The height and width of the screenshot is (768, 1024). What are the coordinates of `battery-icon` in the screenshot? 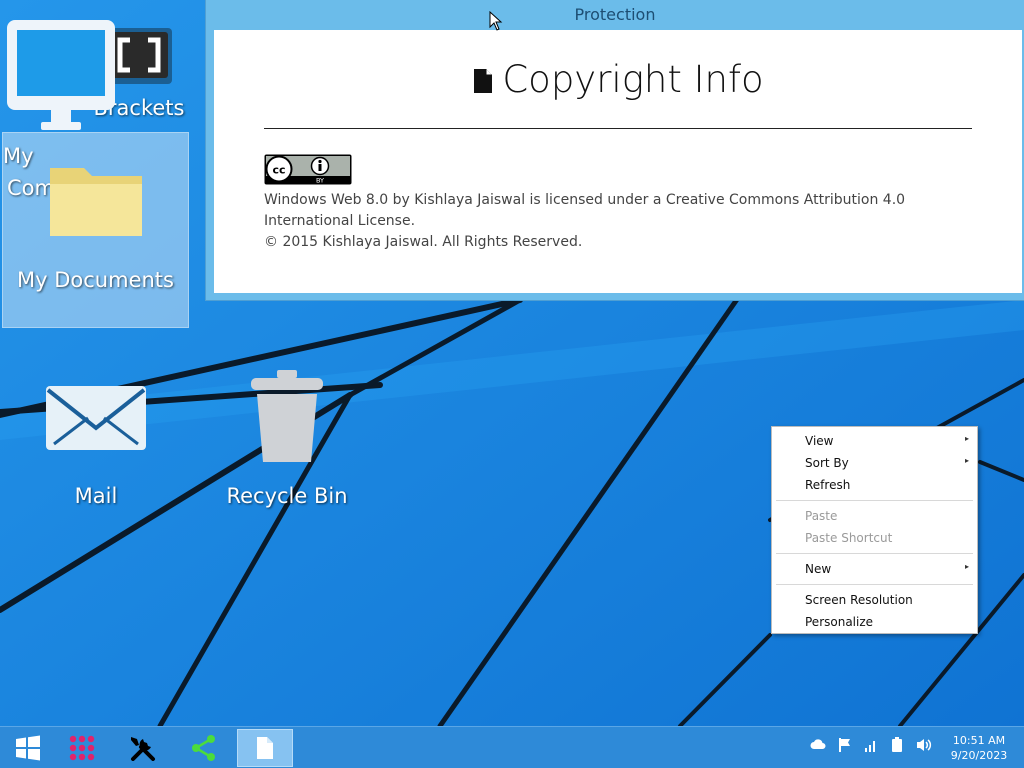 It's located at (897, 745).